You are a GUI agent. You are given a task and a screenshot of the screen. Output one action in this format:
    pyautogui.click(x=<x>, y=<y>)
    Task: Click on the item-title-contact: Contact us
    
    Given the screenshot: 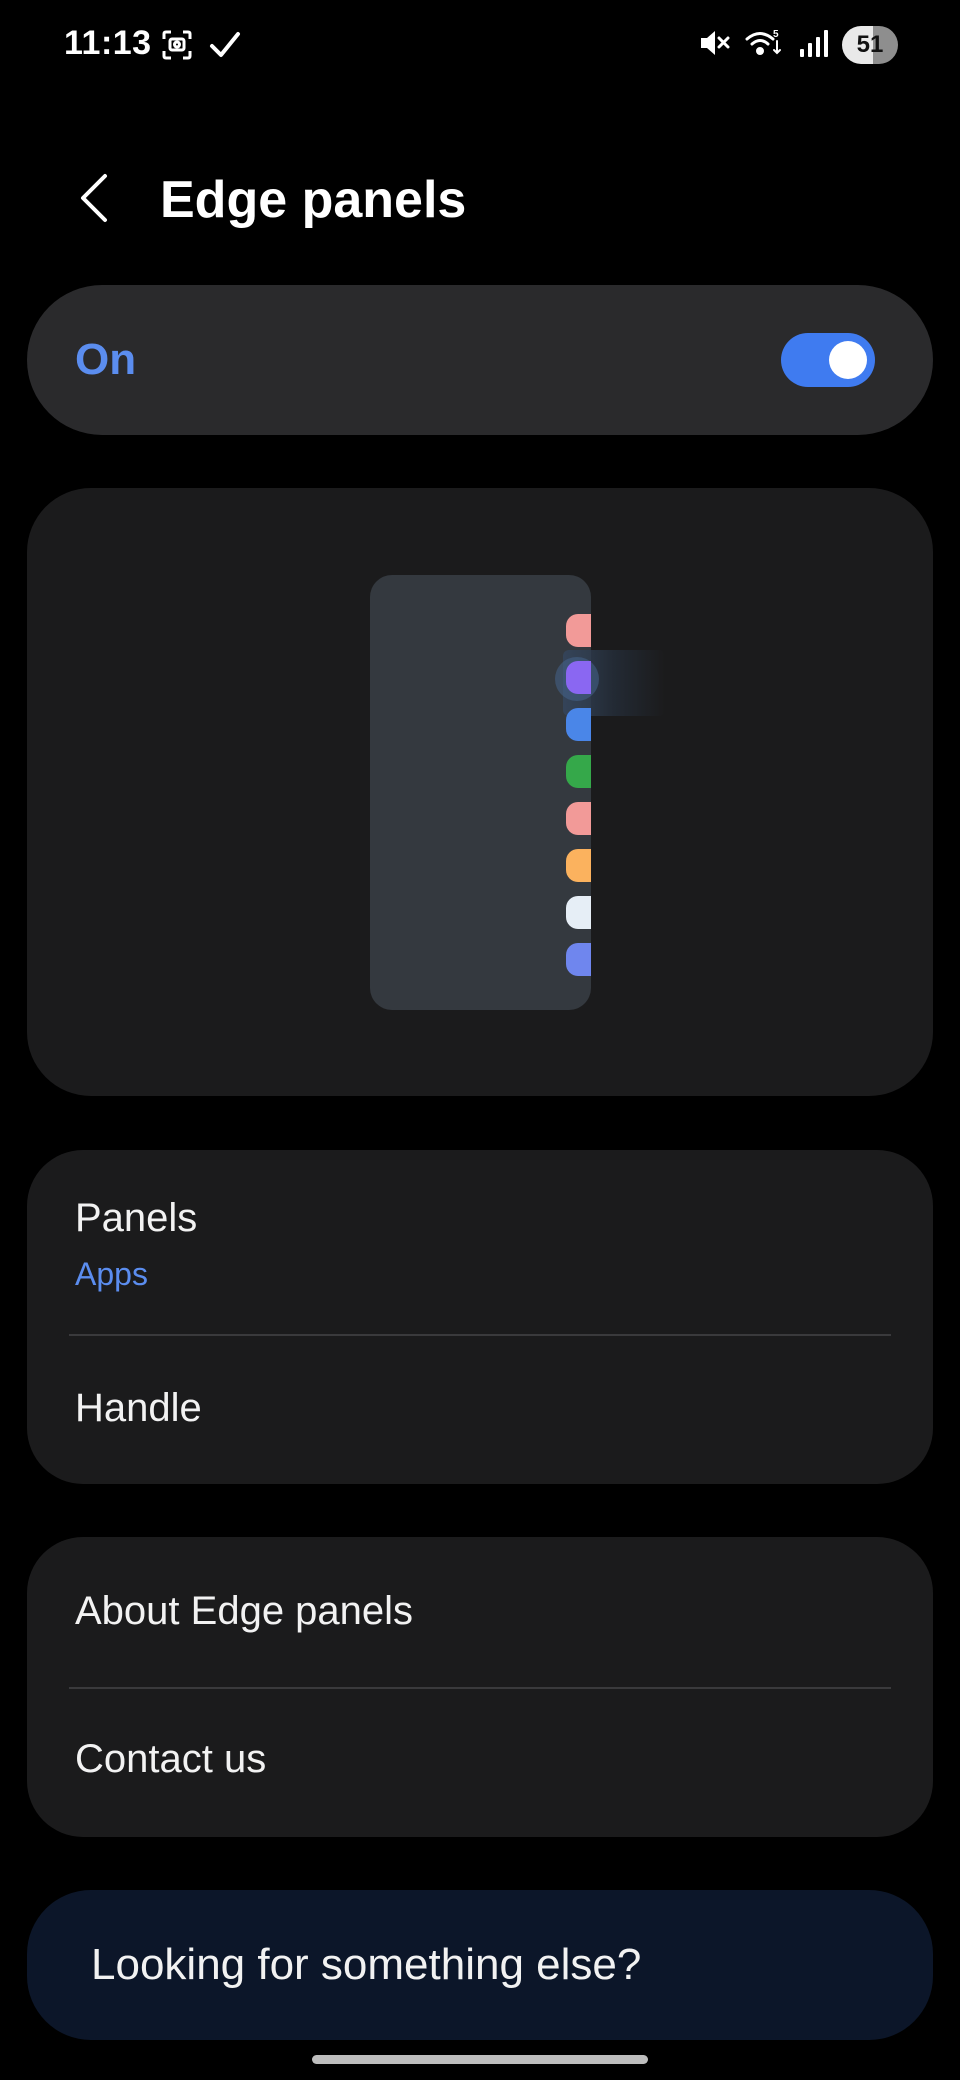 What is the action you would take?
    pyautogui.click(x=171, y=1759)
    